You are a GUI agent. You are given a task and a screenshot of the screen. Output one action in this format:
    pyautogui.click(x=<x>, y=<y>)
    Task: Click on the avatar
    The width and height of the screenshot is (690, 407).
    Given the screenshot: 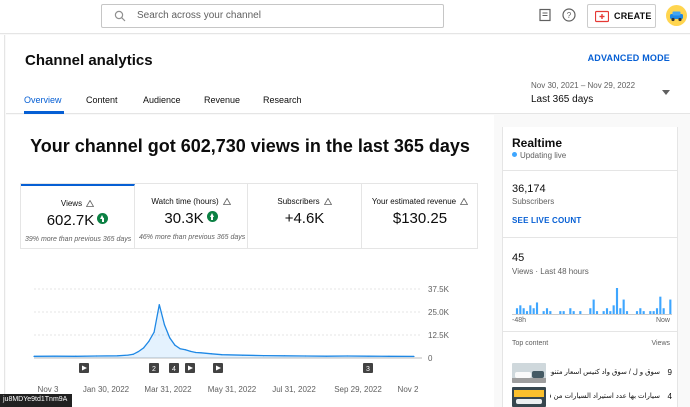 What is the action you would take?
    pyautogui.click(x=676, y=15)
    